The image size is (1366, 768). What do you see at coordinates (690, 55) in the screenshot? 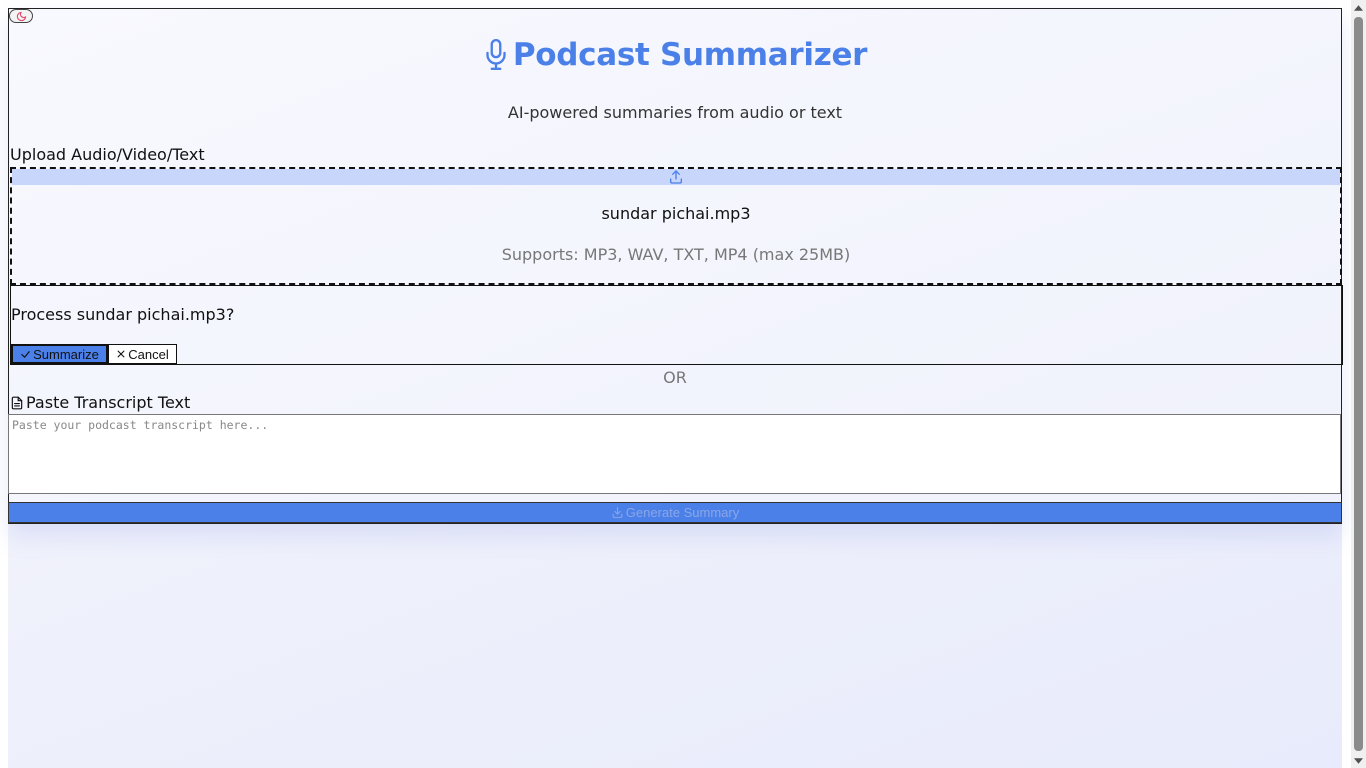
I see `page-title: Podcast Summarizer` at bounding box center [690, 55].